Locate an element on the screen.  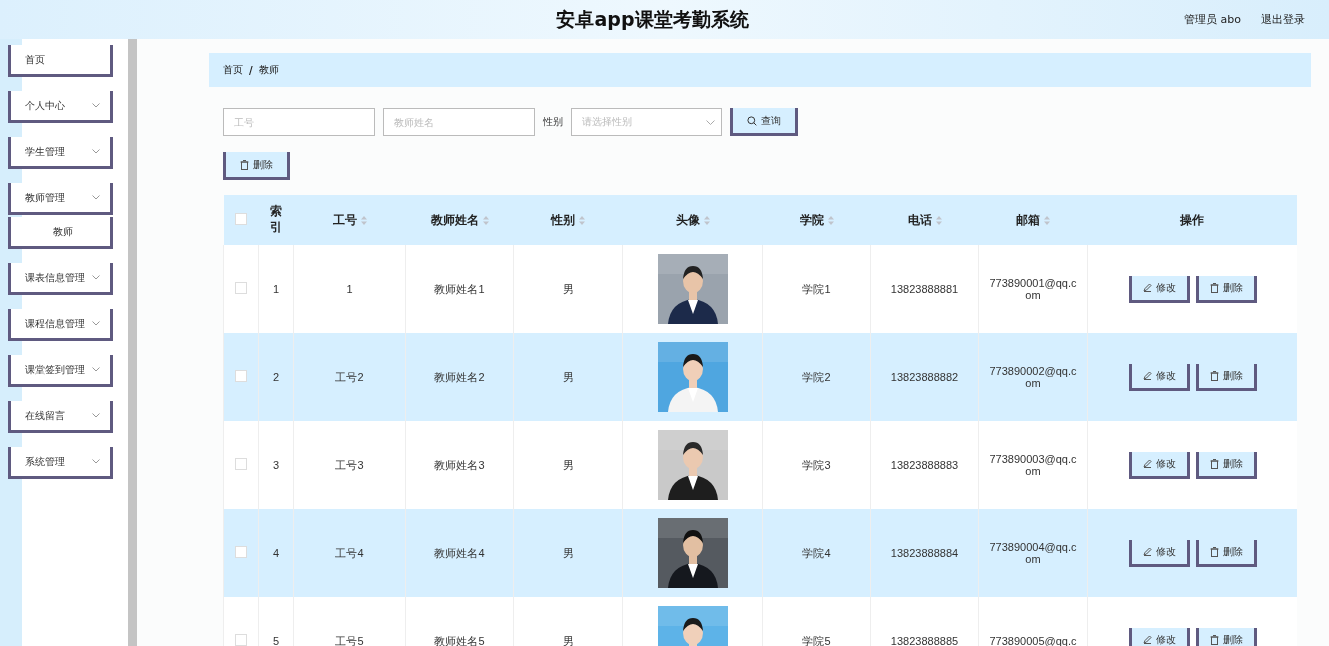
app-title: 安卓app课堂考勤系统 is located at coordinates (652, 19).